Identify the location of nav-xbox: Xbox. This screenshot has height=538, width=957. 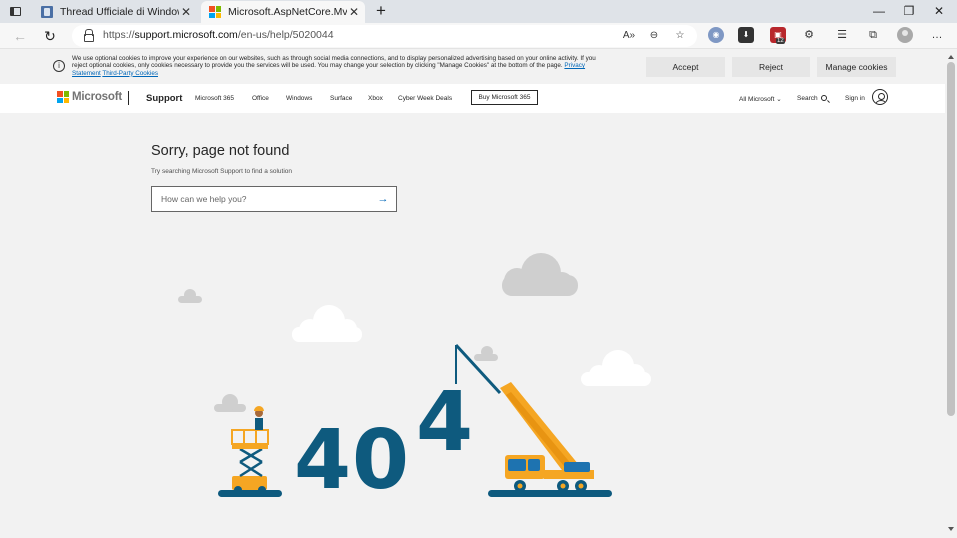
(375, 98).